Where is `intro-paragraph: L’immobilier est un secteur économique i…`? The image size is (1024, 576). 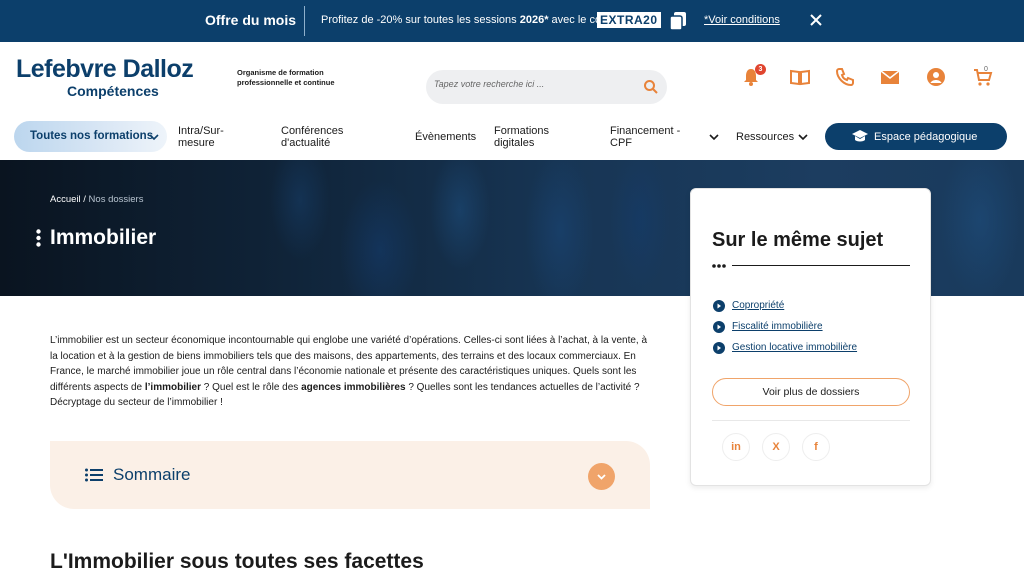 intro-paragraph: L’immobilier est un secteur économique i… is located at coordinates (349, 371).